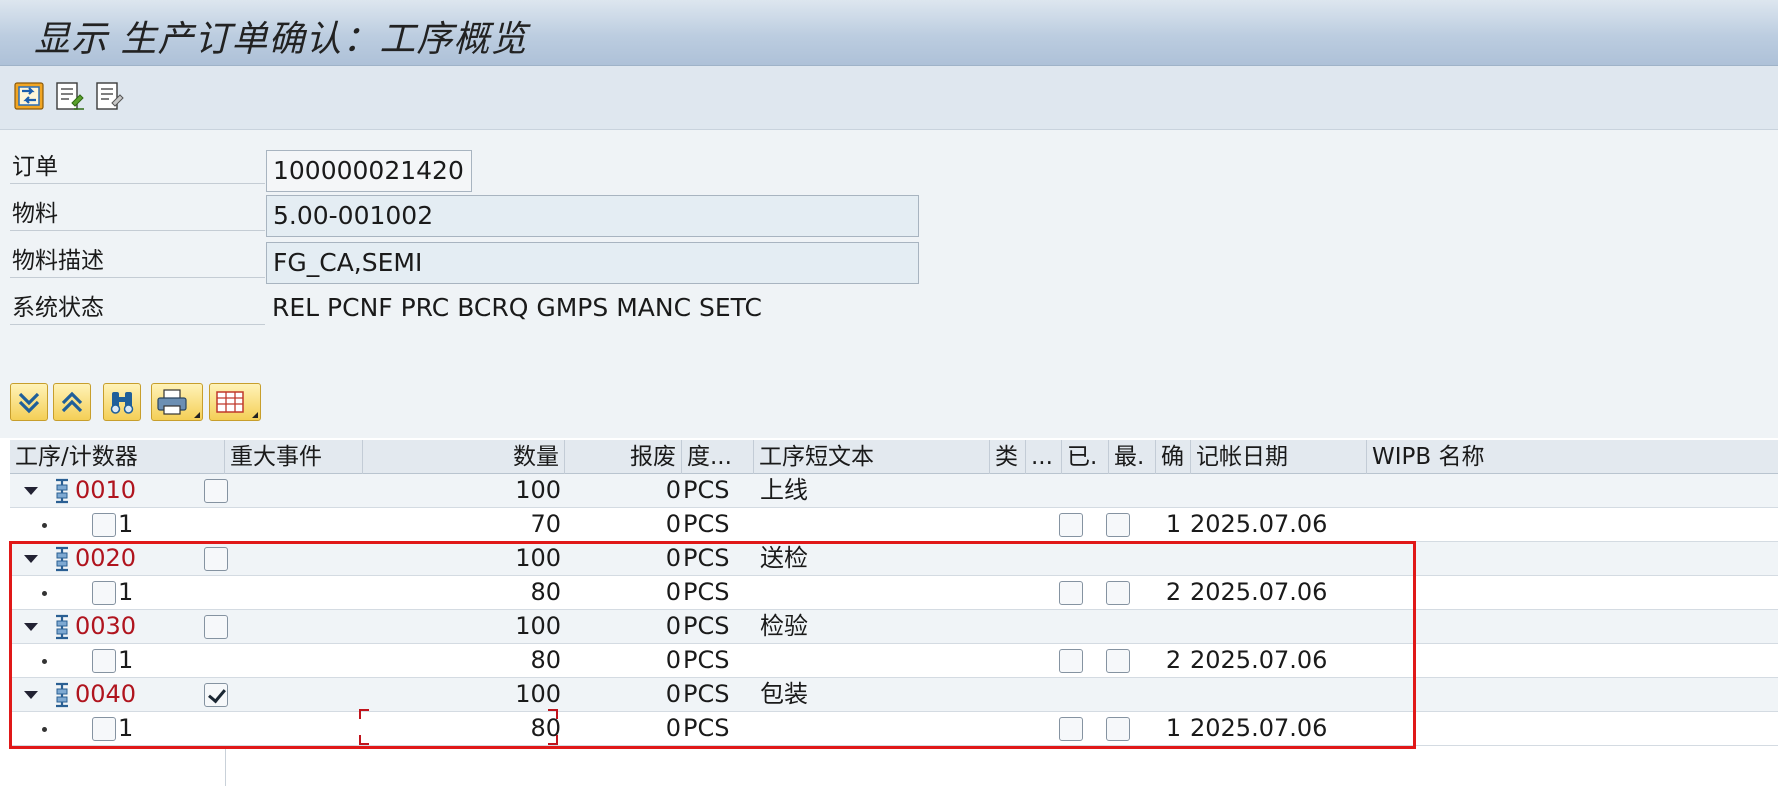  What do you see at coordinates (294, 457) in the screenshot?
I see `col-header-milestone: 重大事件` at bounding box center [294, 457].